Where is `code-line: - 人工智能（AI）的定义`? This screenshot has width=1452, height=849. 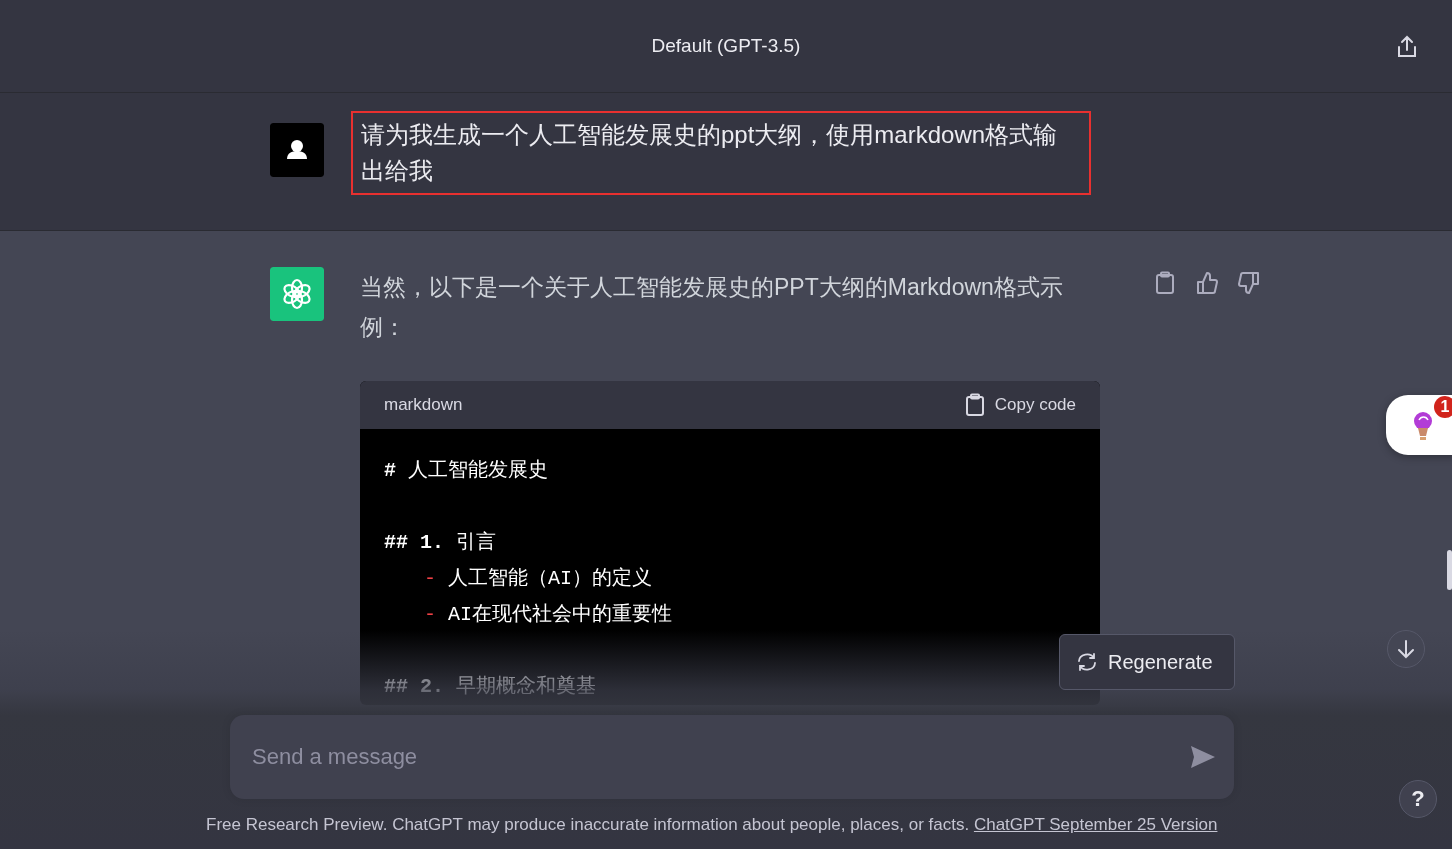 code-line: - 人工智能（AI）的定义 is located at coordinates (538, 579).